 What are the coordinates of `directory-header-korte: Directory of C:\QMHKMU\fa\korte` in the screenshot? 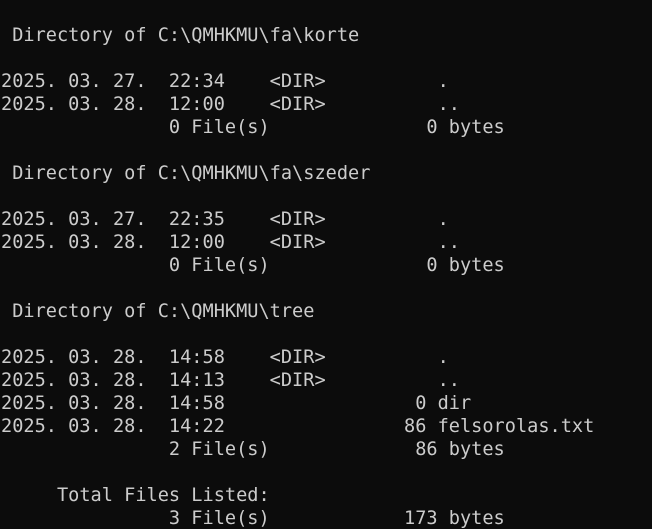 It's located at (180, 35).